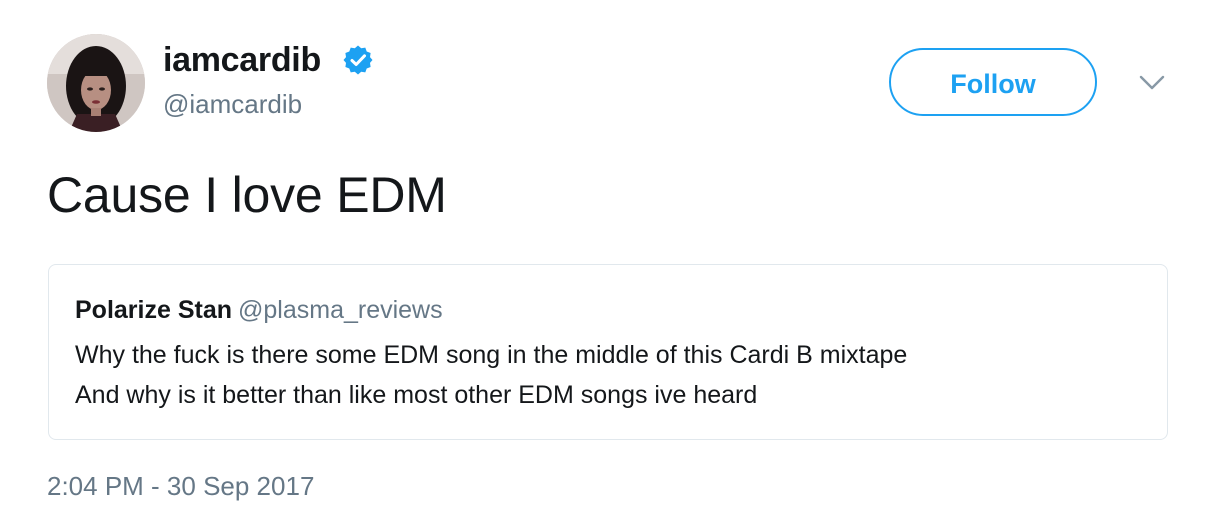 The width and height of the screenshot is (1214, 518). I want to click on user-display-name: iamcardib, so click(242, 60).